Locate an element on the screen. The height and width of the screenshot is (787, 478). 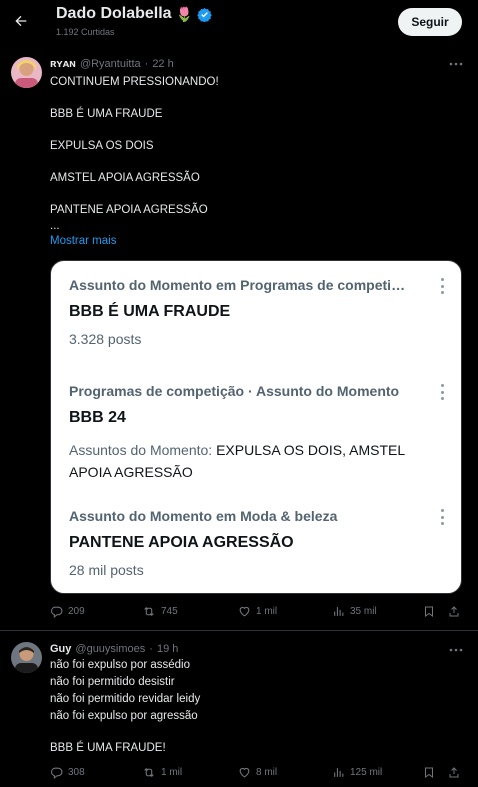
repost-count: 745 is located at coordinates (169, 611).